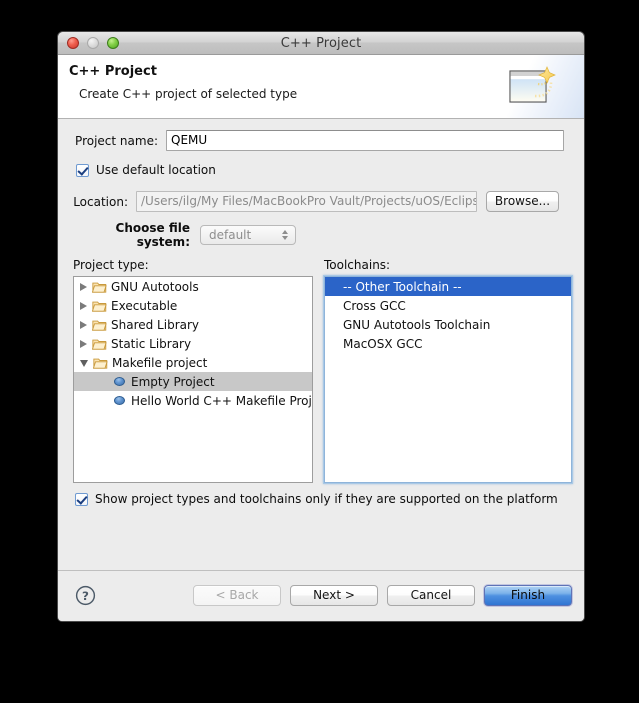  I want to click on back-button: < Back, so click(237, 595).